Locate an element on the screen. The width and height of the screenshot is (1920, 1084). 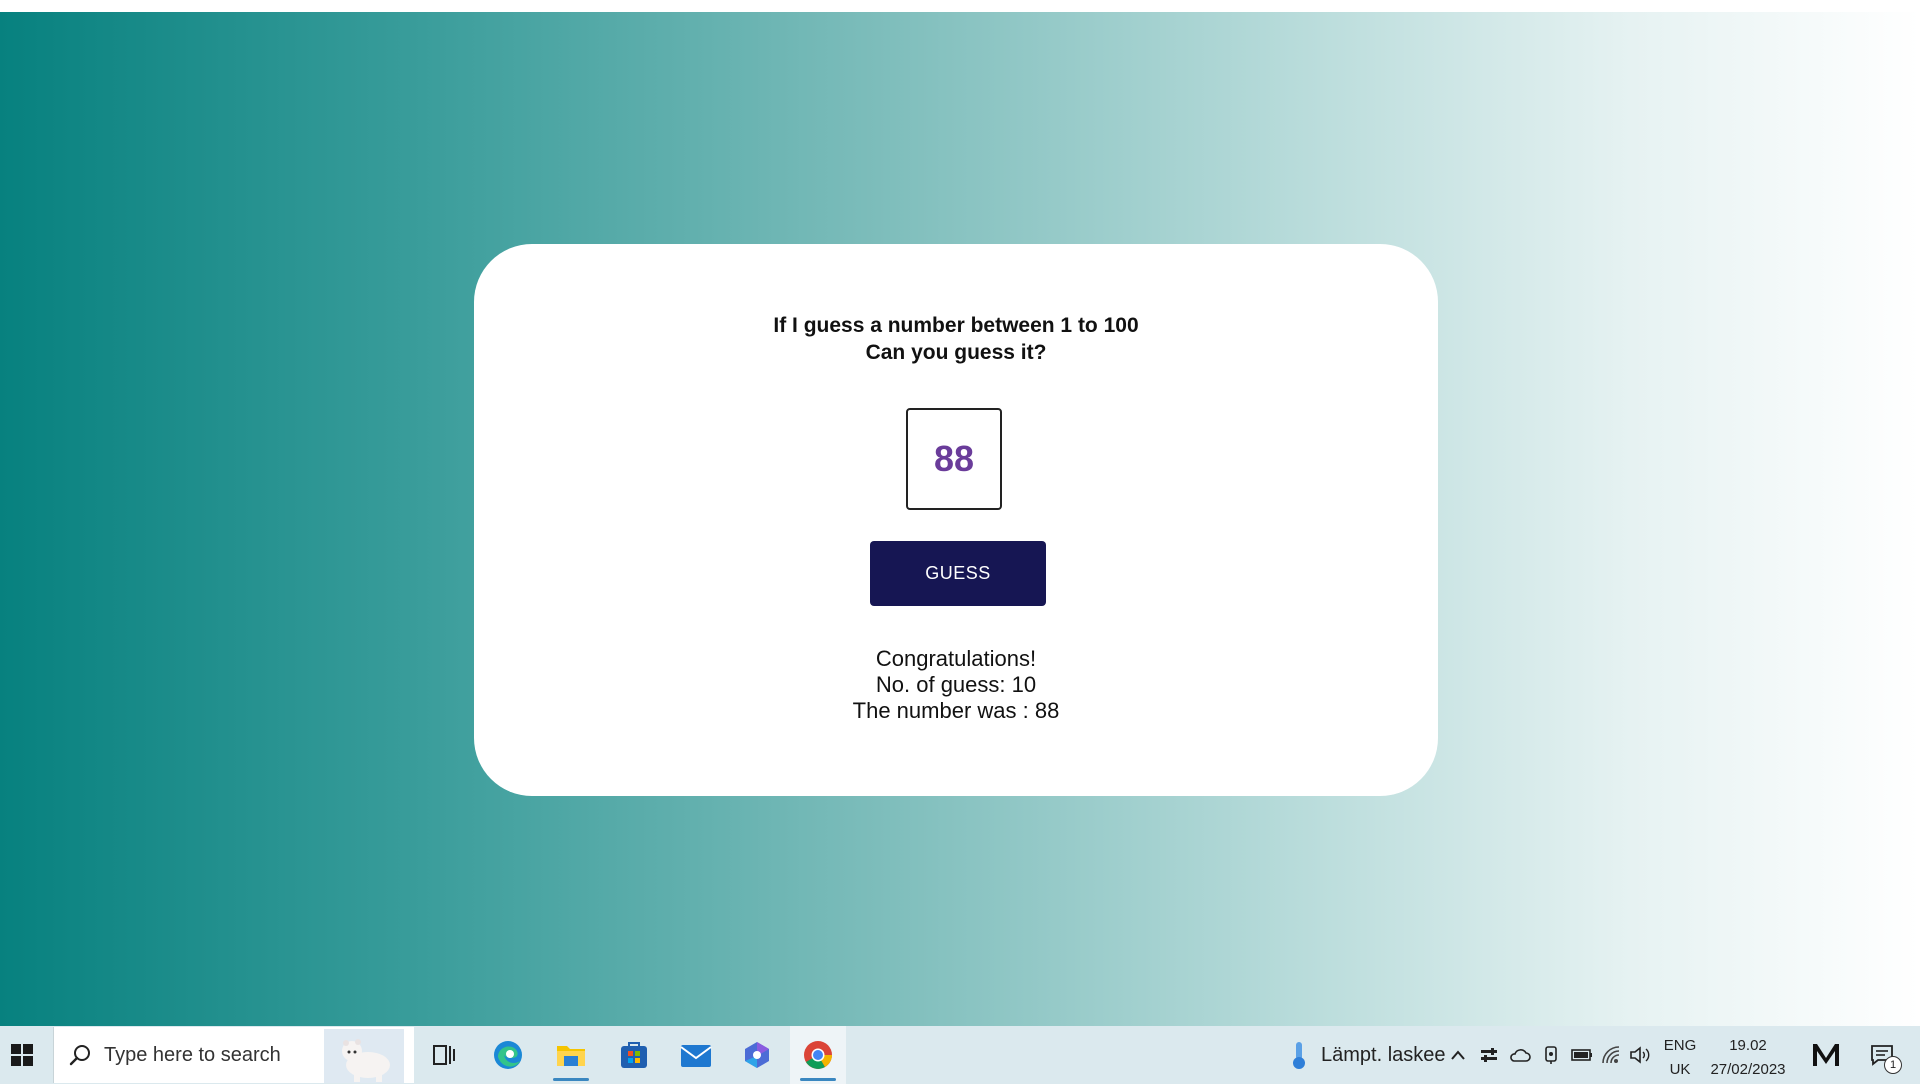
chevron-up-icon is located at coordinates (1458, 1055).